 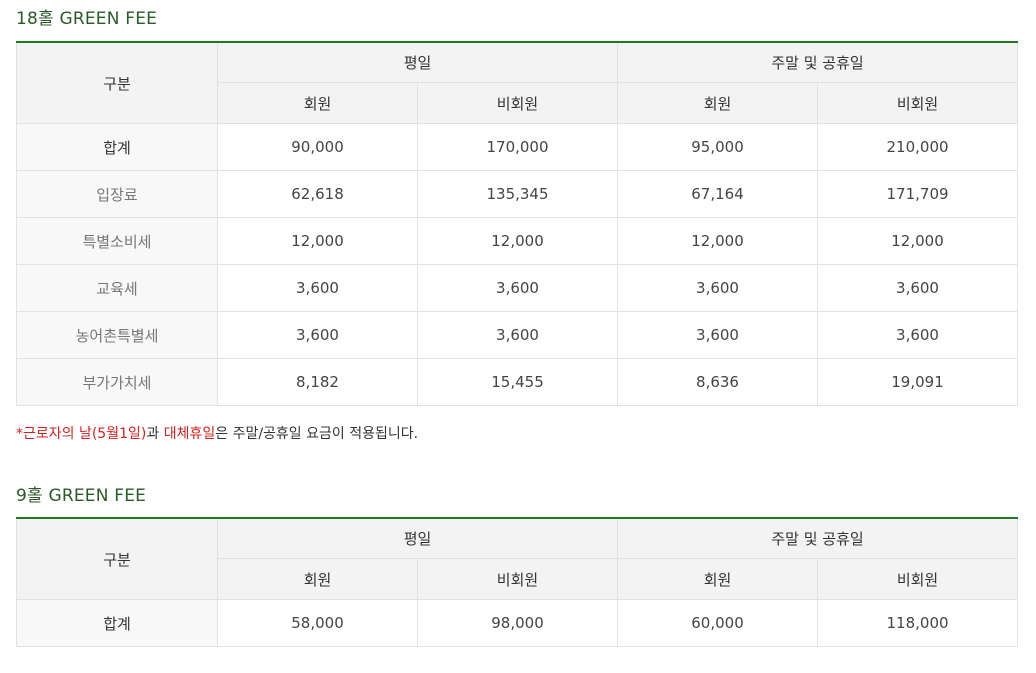 I want to click on row-label: 입장료, so click(x=117, y=194).